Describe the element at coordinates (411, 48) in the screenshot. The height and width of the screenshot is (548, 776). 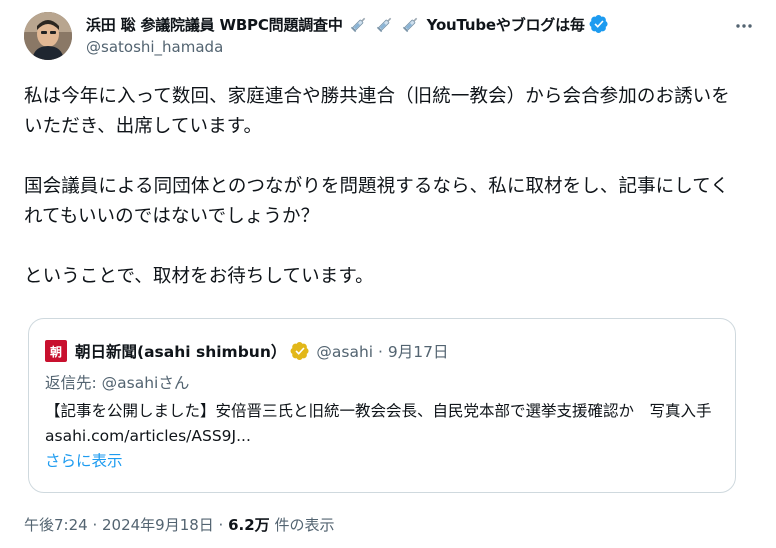
I see `author-handle: @satoshi_hamada` at that location.